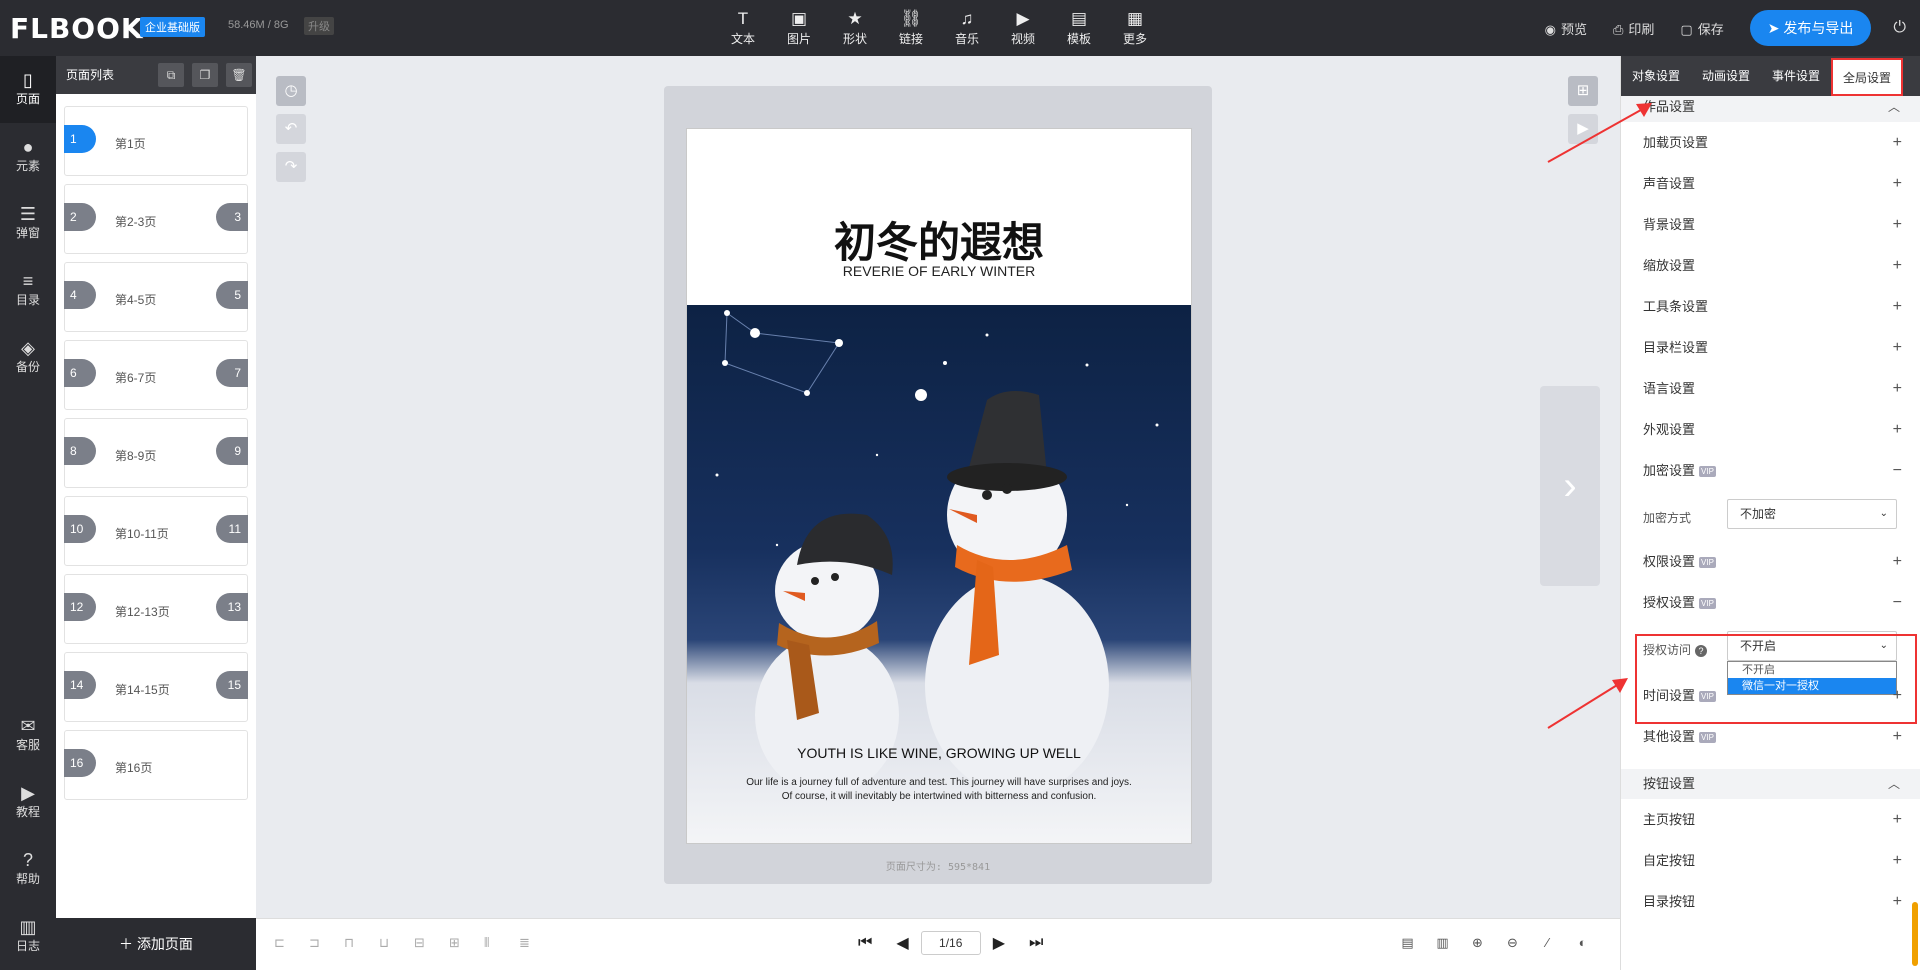  I want to click on music-icon: ♫, so click(967, 18).